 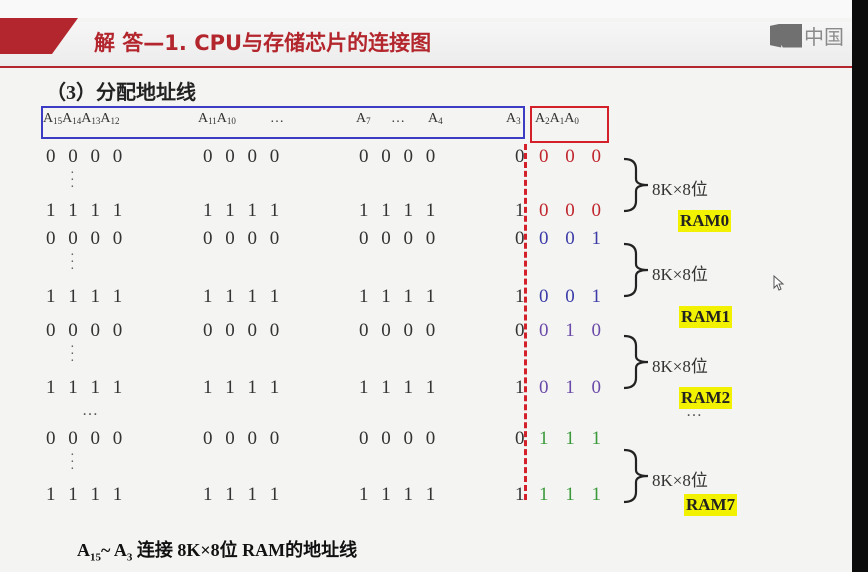 What do you see at coordinates (26, 36) in the screenshot?
I see `title-accent` at bounding box center [26, 36].